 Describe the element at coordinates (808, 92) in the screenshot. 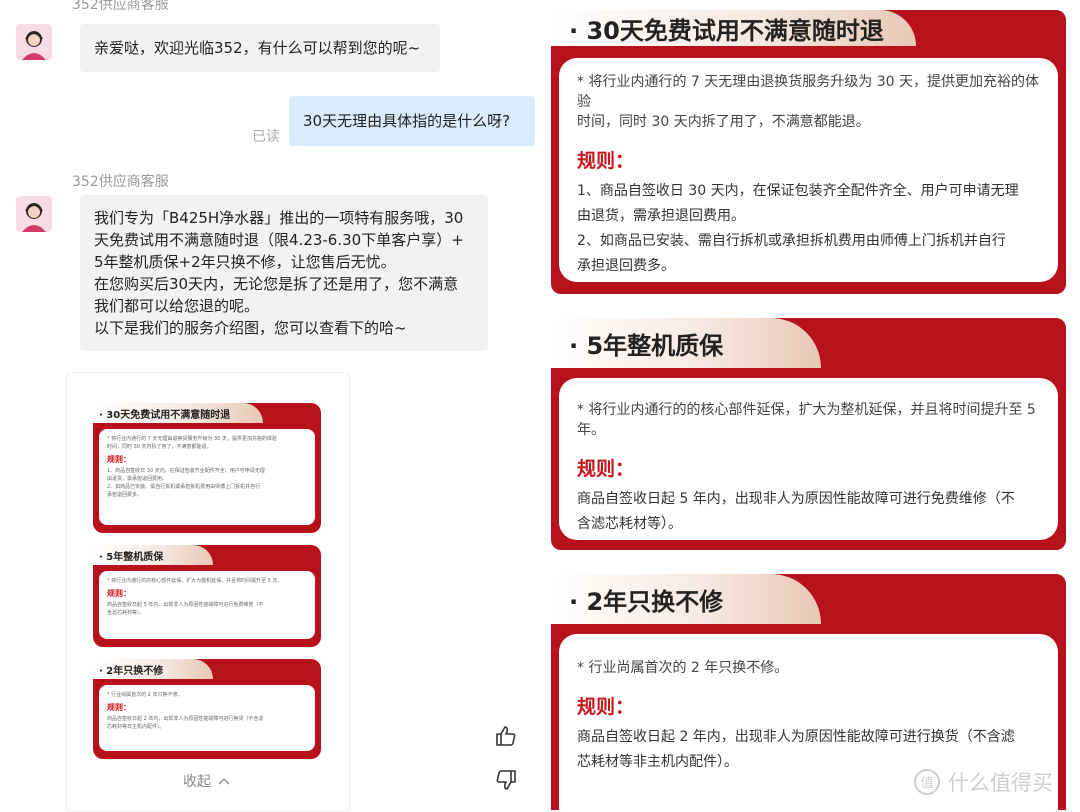

I see `card-note: * 将行业内通行的 7 天无理由退换货服务升级为 30 天，提供更加充裕的体验` at that location.